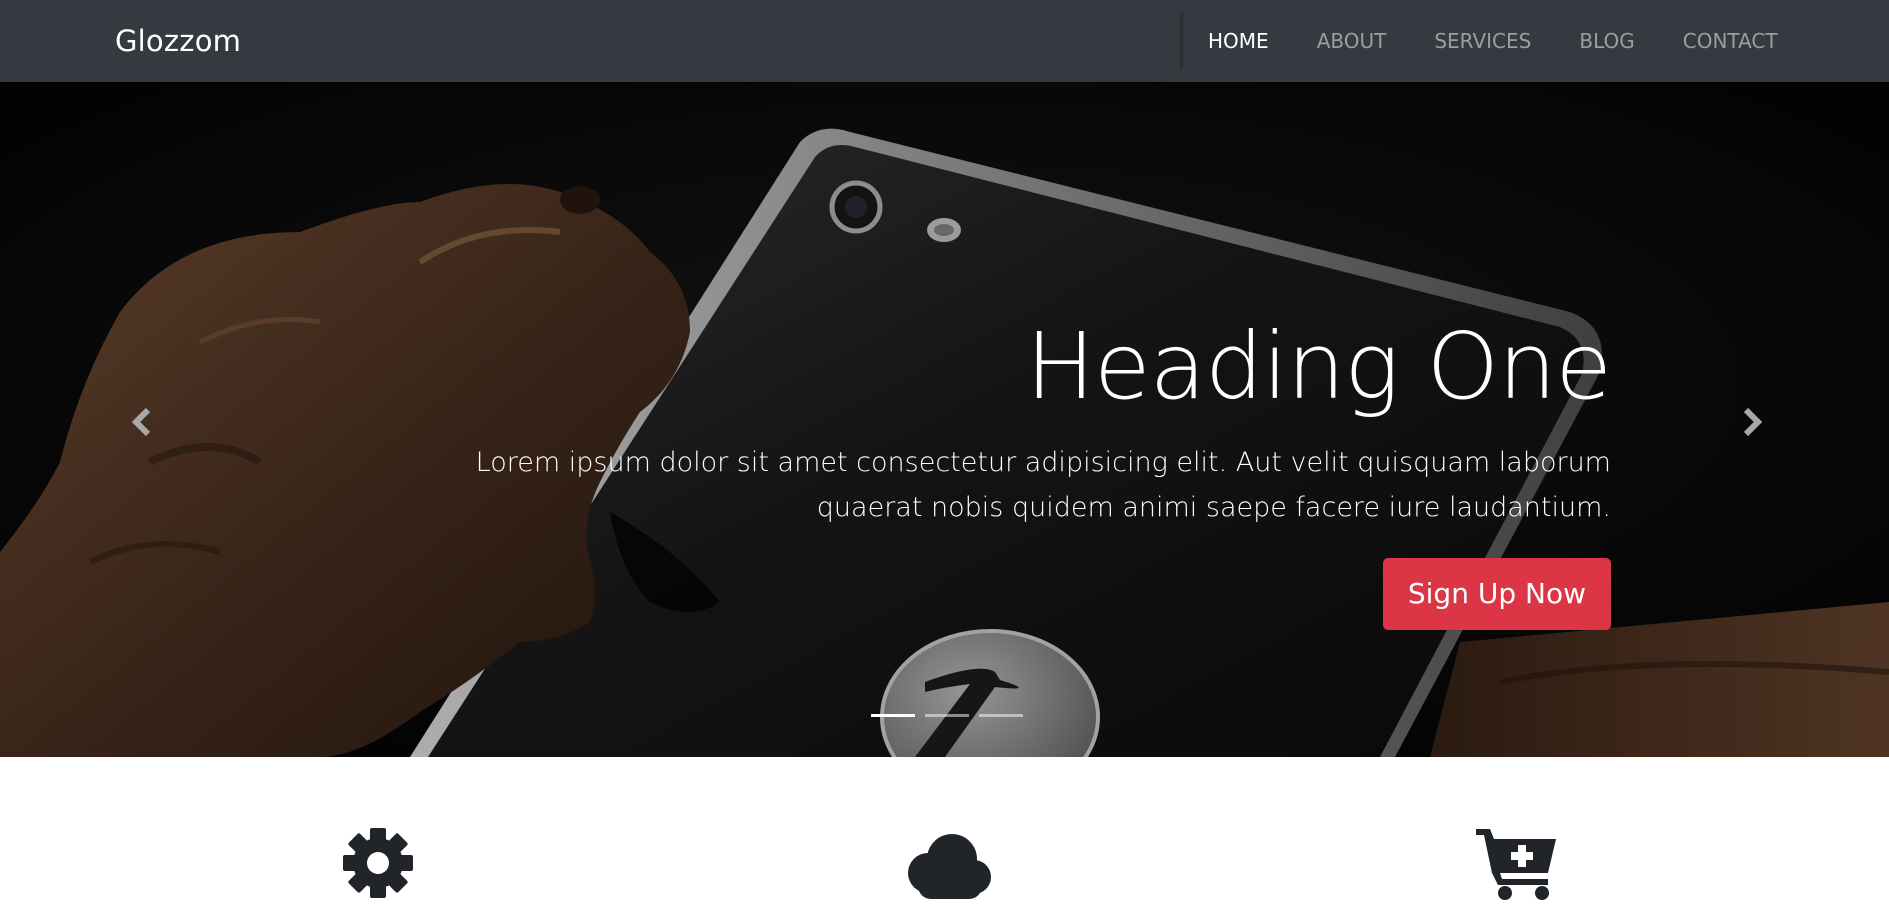 This screenshot has width=1889, height=919. Describe the element at coordinates (1606, 41) in the screenshot. I see `nav-link-blog: BLOG` at that location.